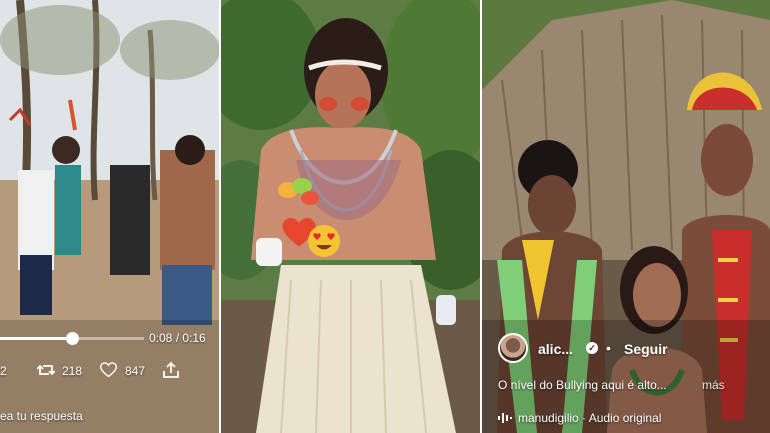  What do you see at coordinates (108, 370) in the screenshot?
I see `heart-icon` at bounding box center [108, 370].